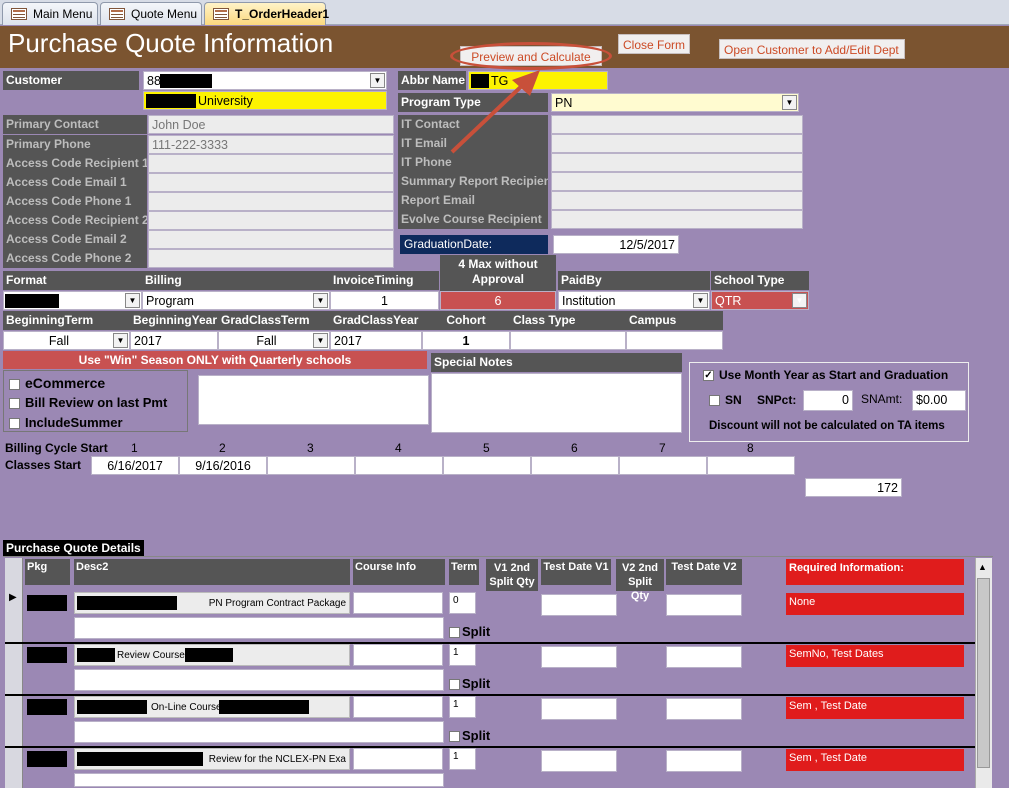 The image size is (1009, 788). Describe the element at coordinates (677, 181) in the screenshot. I see `summary-report-field` at that location.